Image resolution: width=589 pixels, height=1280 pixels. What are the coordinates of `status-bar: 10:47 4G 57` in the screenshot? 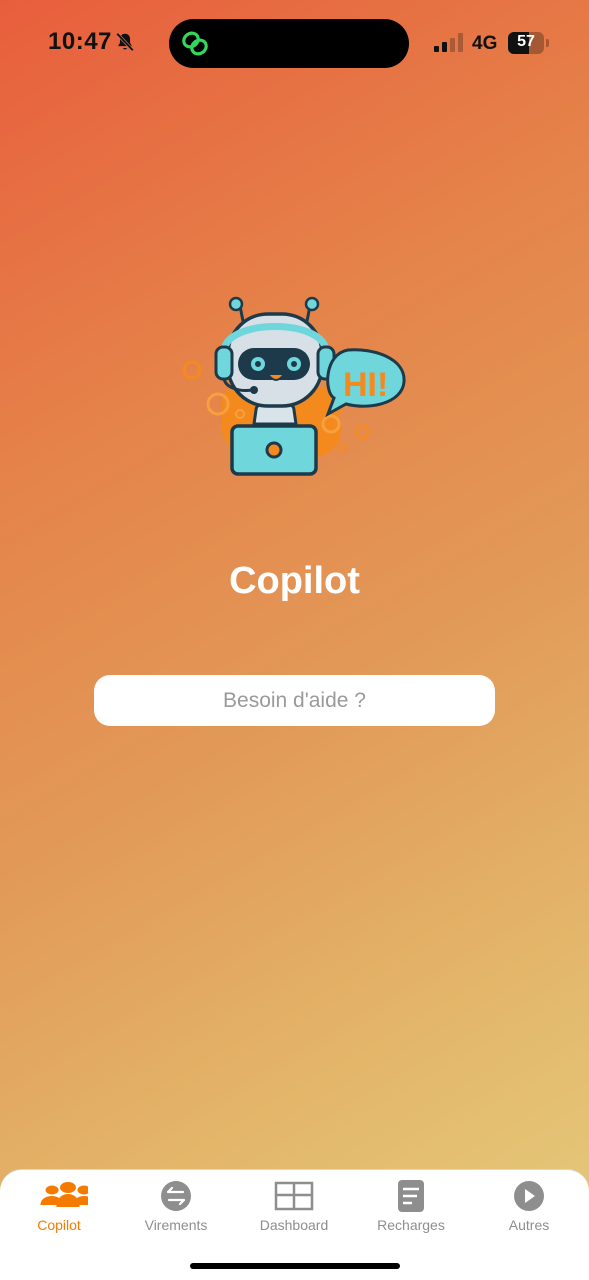 It's located at (294, 44).